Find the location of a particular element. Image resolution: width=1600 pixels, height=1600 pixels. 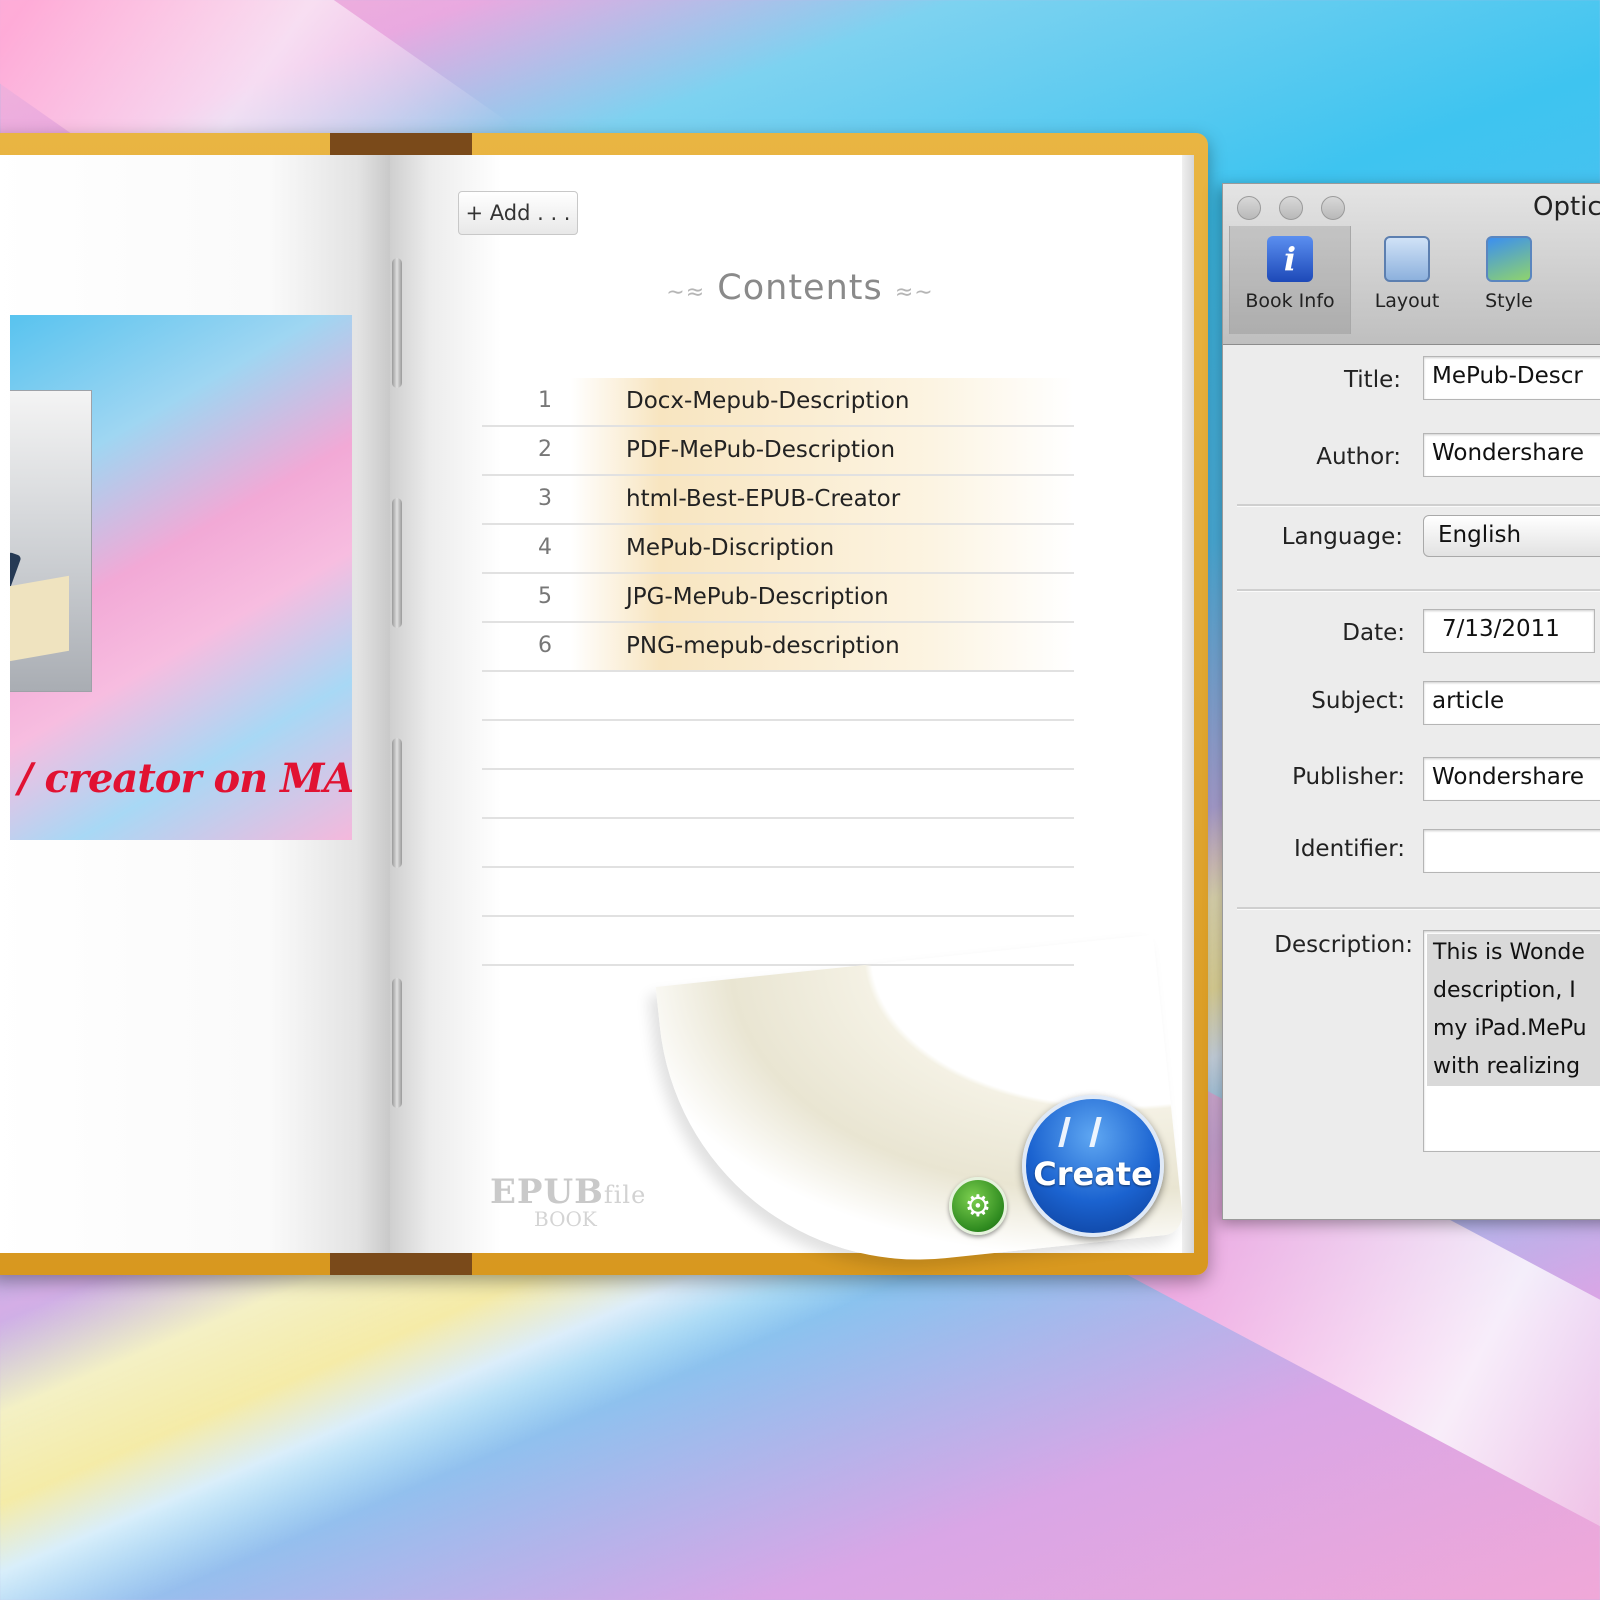

item-number: 6 is located at coordinates (545, 645).